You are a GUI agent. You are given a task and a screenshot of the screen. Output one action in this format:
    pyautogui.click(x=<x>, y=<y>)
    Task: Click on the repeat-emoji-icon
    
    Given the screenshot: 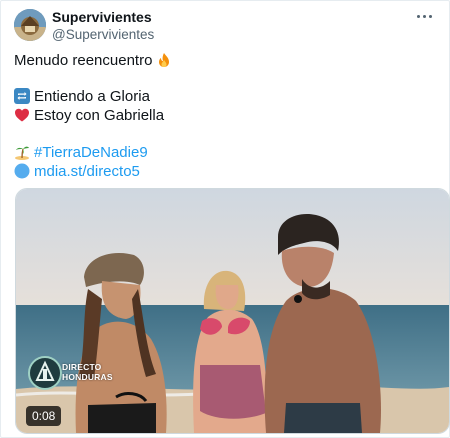 What is the action you would take?
    pyautogui.click(x=22, y=96)
    